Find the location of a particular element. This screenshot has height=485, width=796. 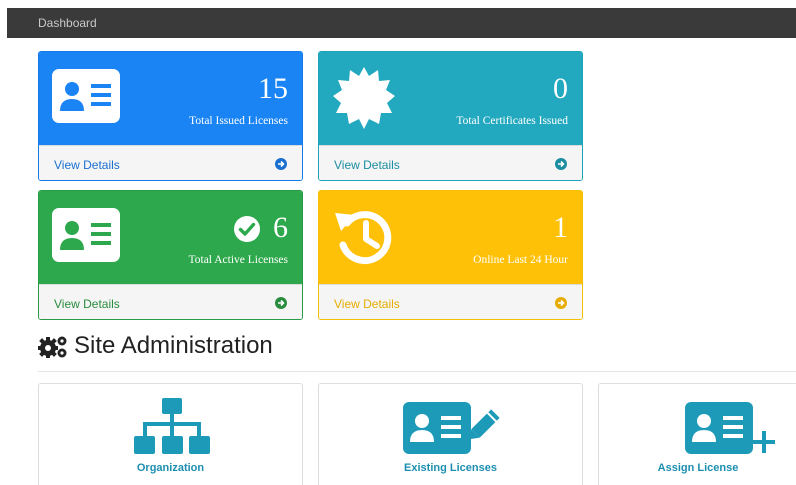

stat-card-online: 1 Online Last 24 Hour View Details is located at coordinates (450, 255).